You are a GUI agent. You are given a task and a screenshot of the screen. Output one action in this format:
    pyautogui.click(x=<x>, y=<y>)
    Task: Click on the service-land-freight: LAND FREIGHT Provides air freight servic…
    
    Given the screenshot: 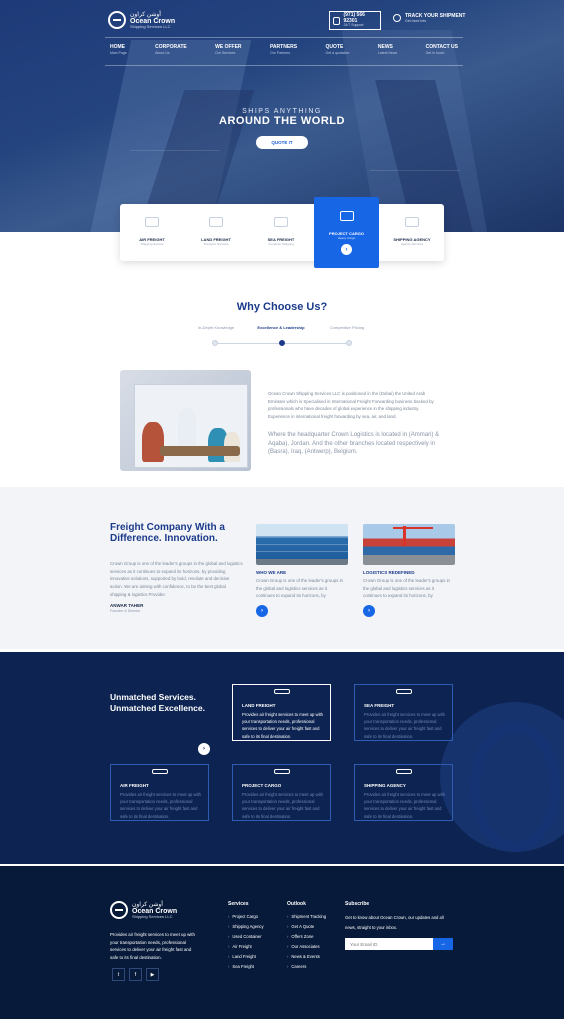 What is the action you would take?
    pyautogui.click(x=281, y=712)
    